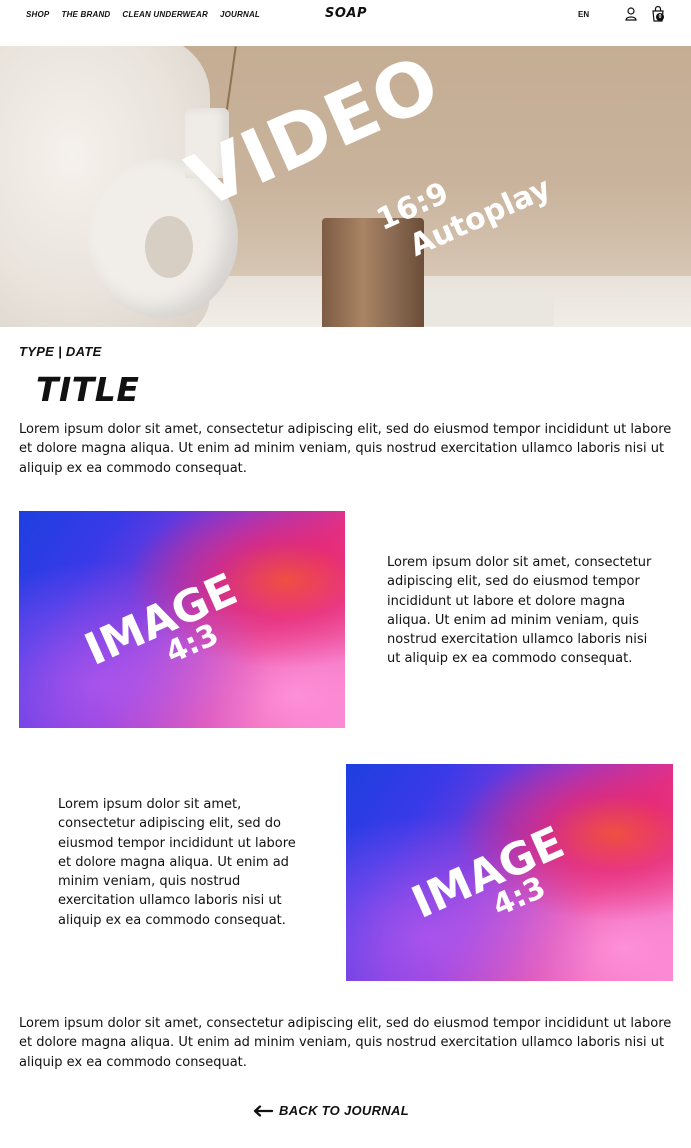 This screenshot has width=691, height=1148. Describe the element at coordinates (182, 619) in the screenshot. I see `article-image-1: IMAGE 4:3` at that location.